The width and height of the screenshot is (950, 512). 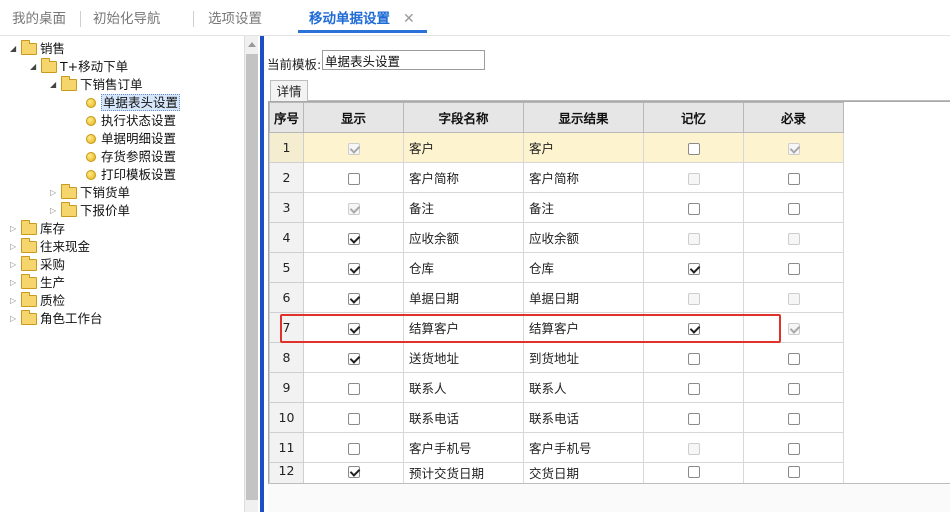 What do you see at coordinates (463, 447) in the screenshot?
I see `field-name-cell: 客户手机号` at bounding box center [463, 447].